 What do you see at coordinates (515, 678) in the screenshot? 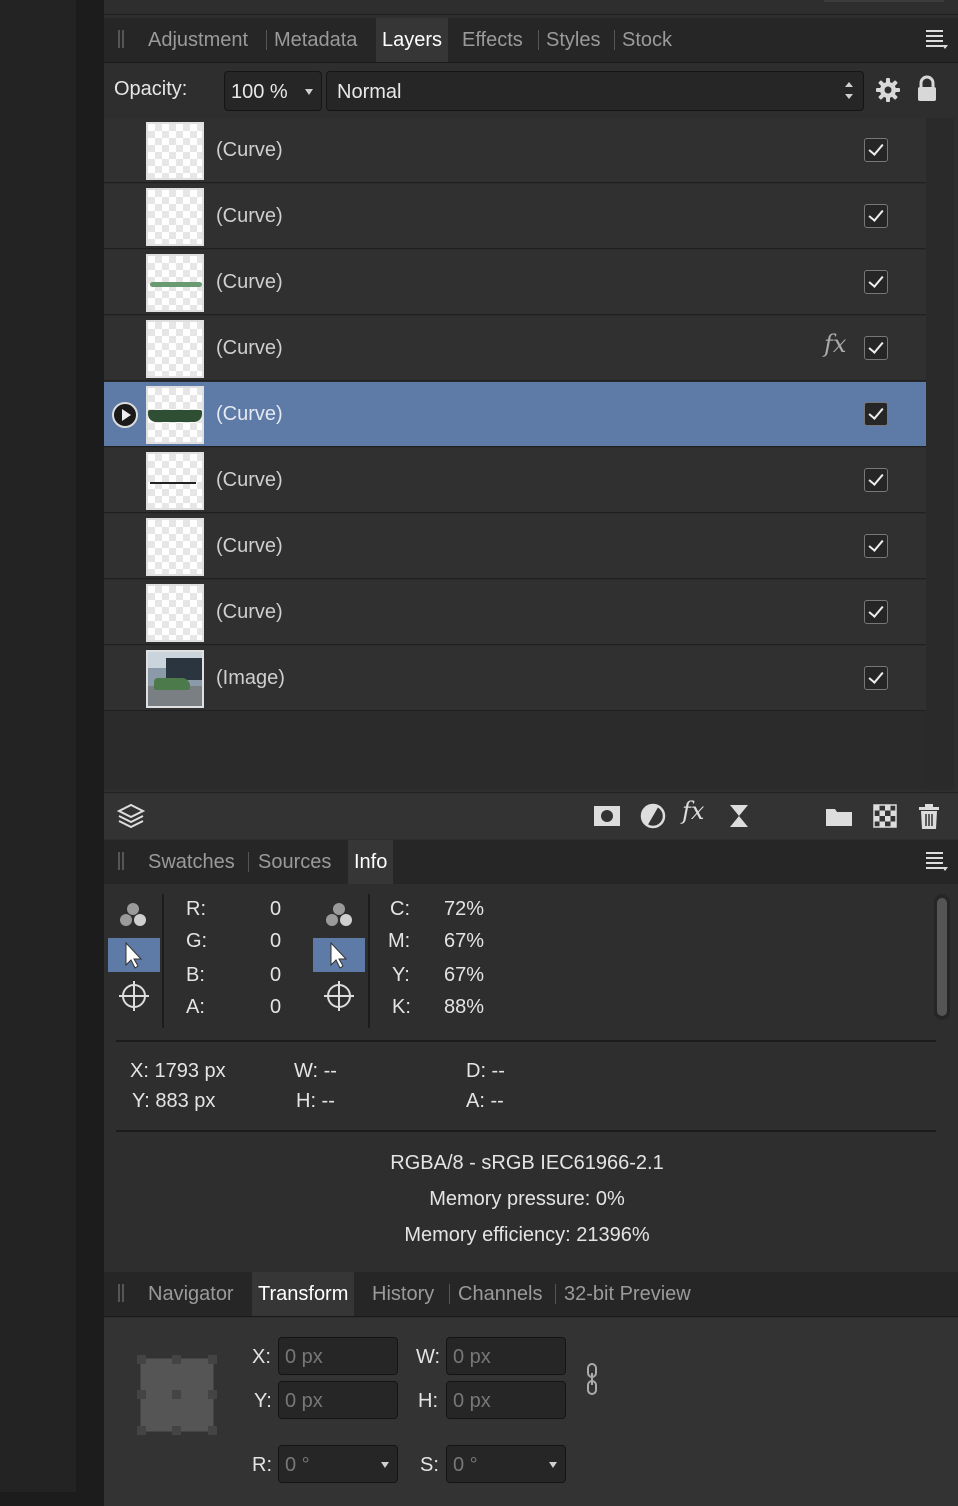
I see `layer-row-9: (Image)` at bounding box center [515, 678].